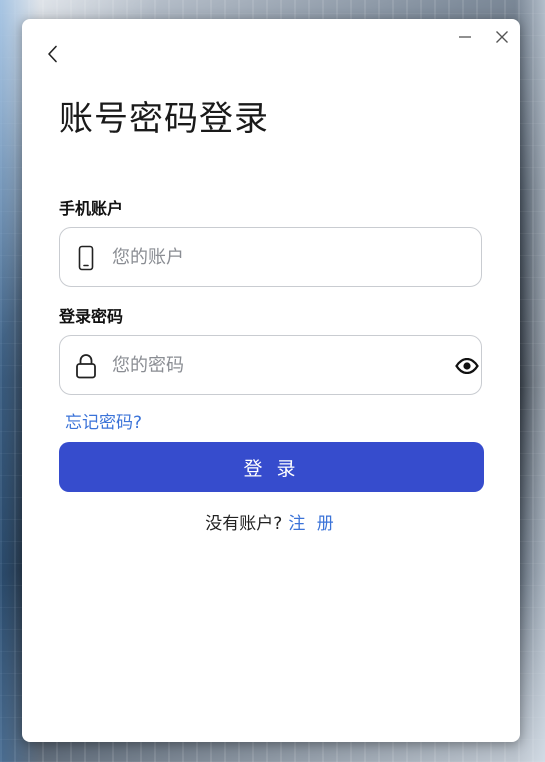 The height and width of the screenshot is (762, 545). Describe the element at coordinates (277, 257) in the screenshot. I see `account-input` at that location.